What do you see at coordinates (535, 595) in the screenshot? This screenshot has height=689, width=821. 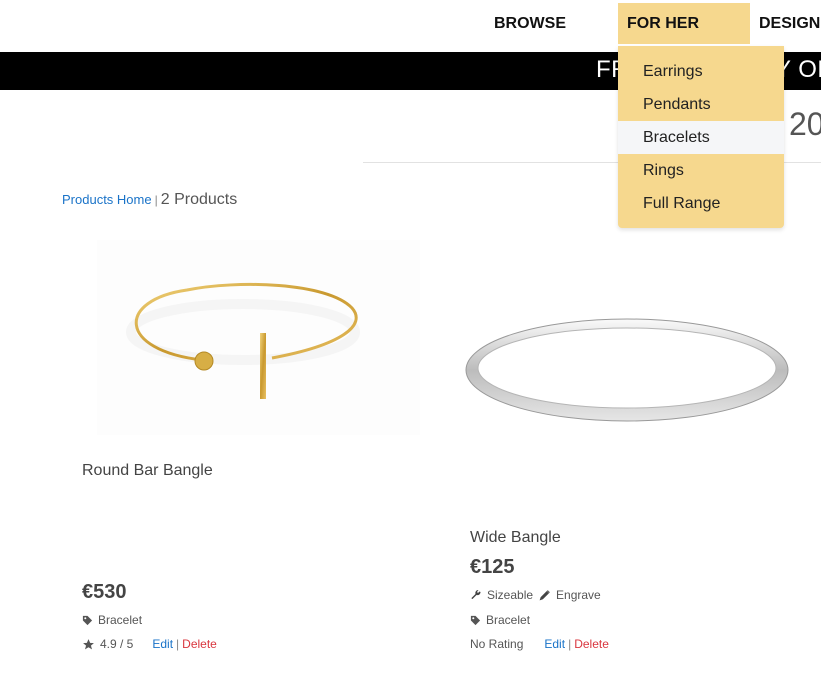 I see `product-features: Sizeable Engrave` at bounding box center [535, 595].